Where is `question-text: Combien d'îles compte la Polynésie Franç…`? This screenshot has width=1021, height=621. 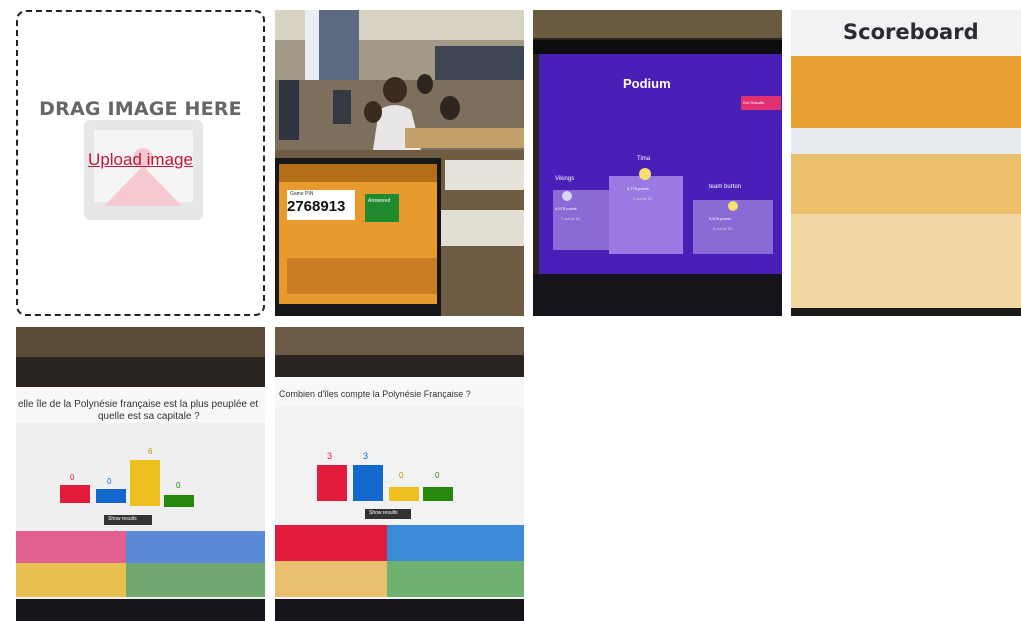 question-text: Combien d'îles compte la Polynésie Franç… is located at coordinates (375, 394).